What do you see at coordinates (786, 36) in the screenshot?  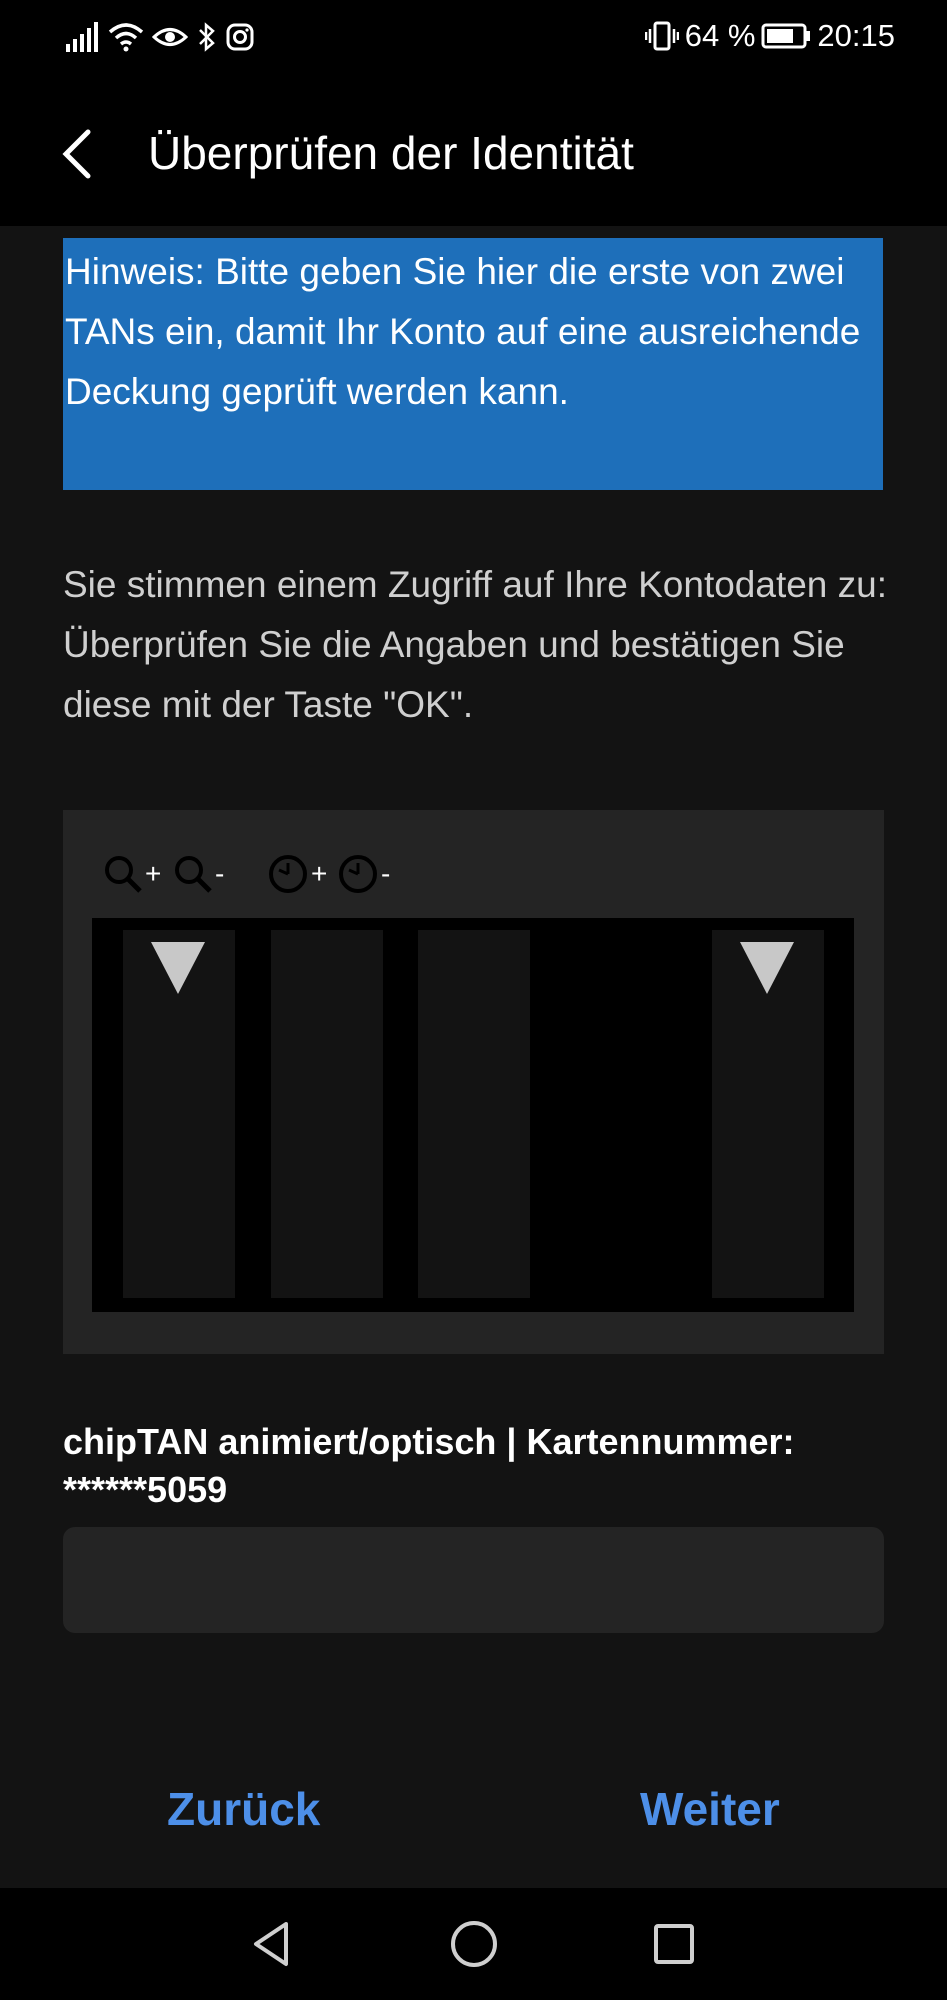 I see `battery-icon` at bounding box center [786, 36].